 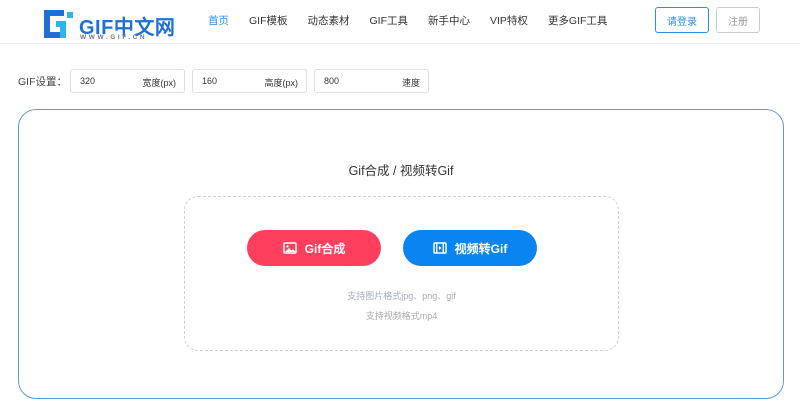 What do you see at coordinates (738, 20) in the screenshot?
I see `register-button: 注册` at bounding box center [738, 20].